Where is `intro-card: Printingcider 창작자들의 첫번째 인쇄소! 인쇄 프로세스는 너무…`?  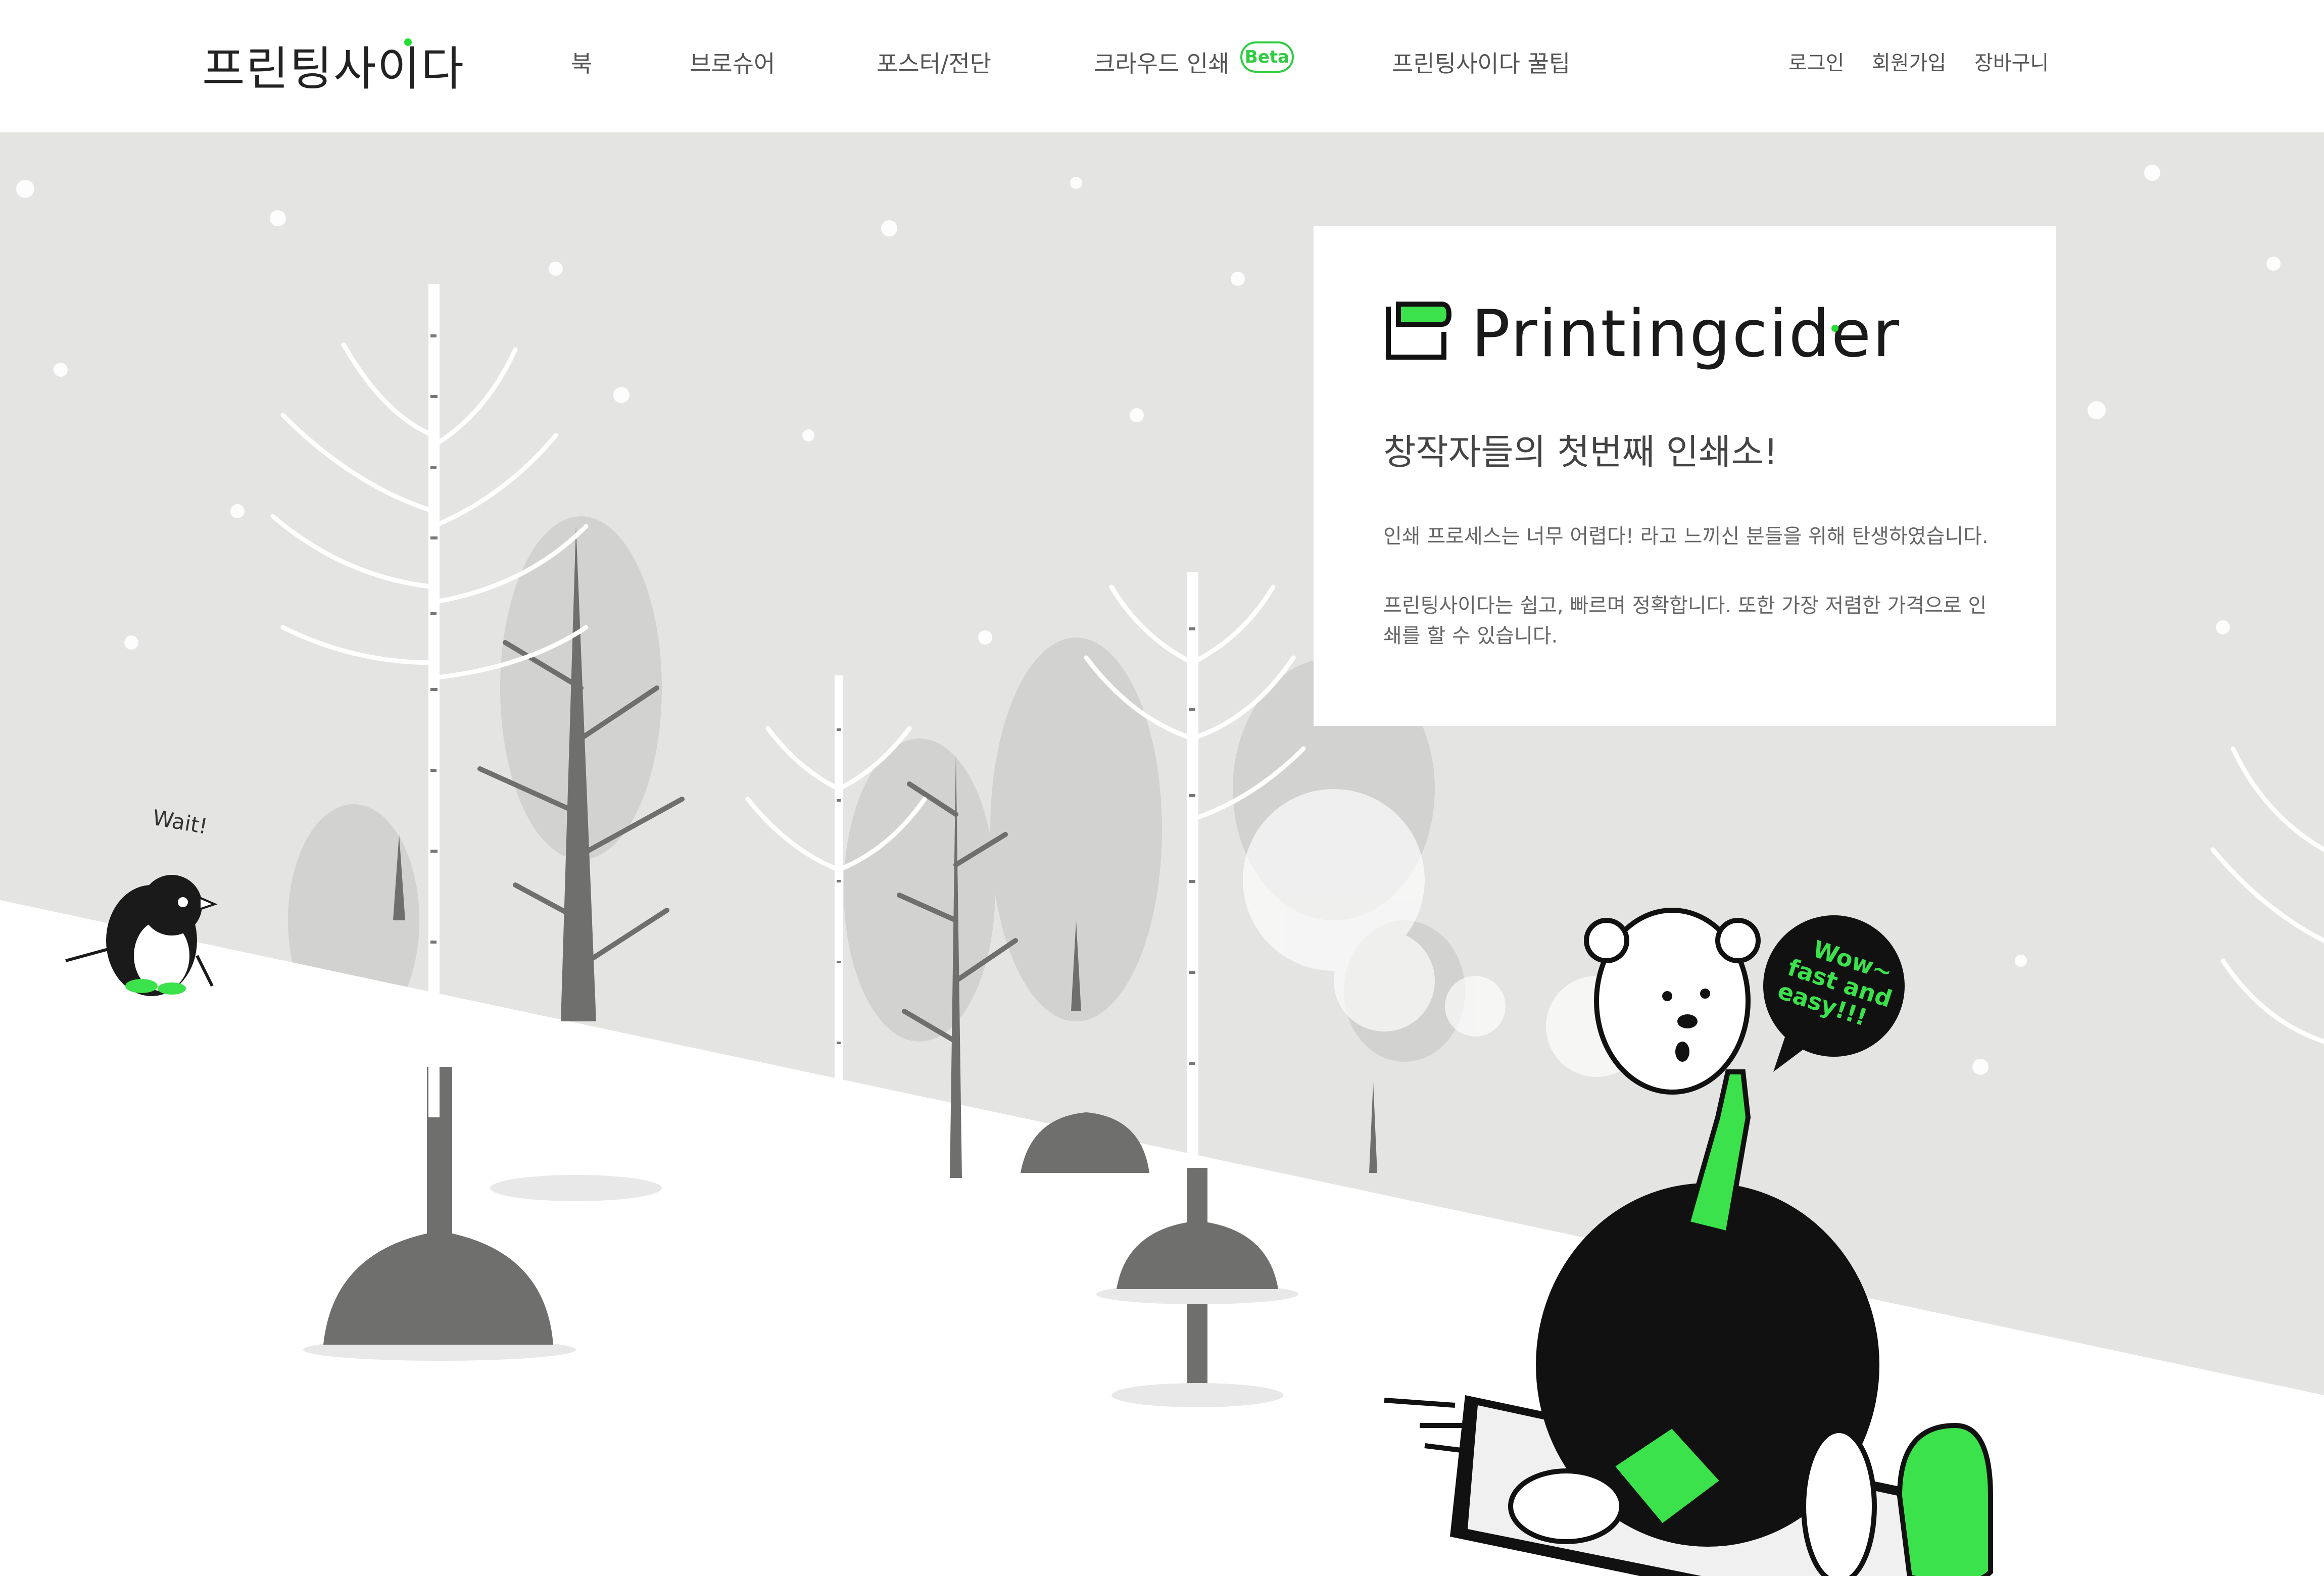
intro-card: Printingcider 창작자들의 첫번째 인쇄소! 인쇄 프로세스는 너무… is located at coordinates (1685, 476).